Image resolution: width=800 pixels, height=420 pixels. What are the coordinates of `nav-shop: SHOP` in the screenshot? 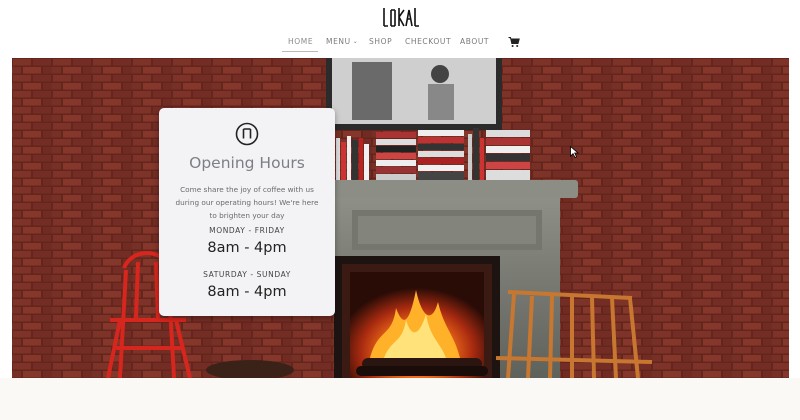 It's located at (380, 42).